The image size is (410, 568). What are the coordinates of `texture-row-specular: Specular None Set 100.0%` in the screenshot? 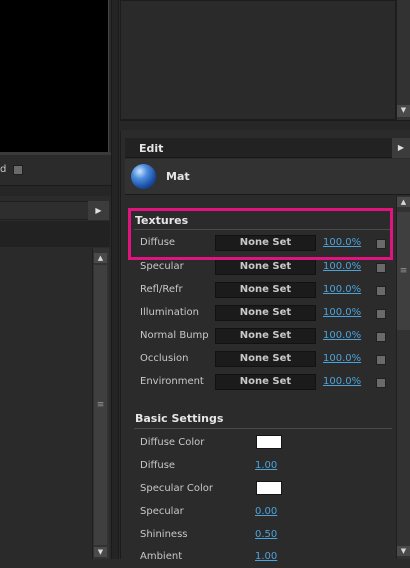 It's located at (263, 268).